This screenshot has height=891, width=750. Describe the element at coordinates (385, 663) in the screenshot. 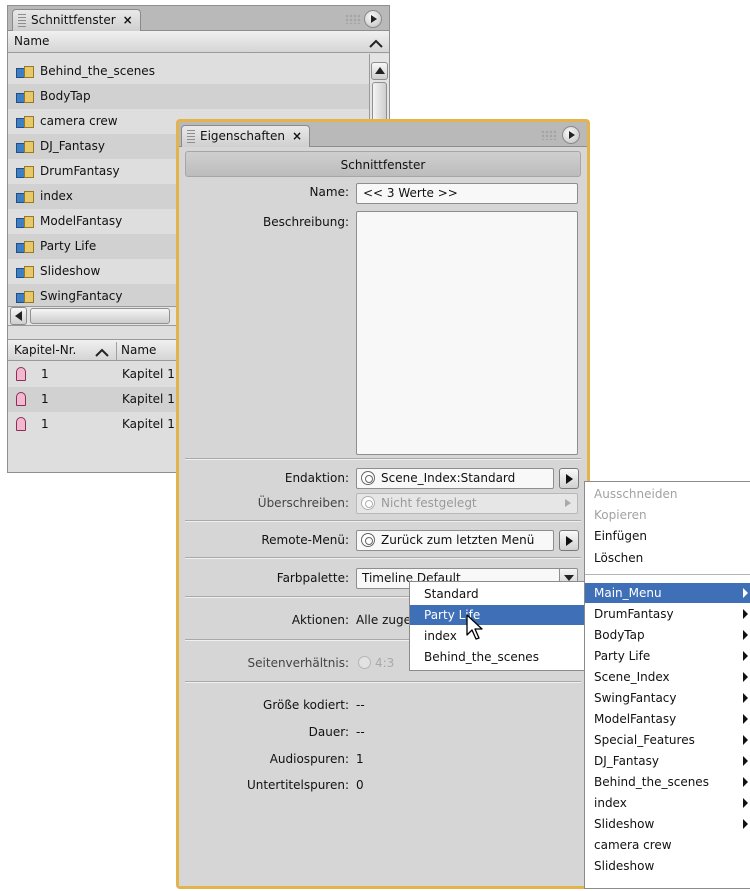

I see `aspect-ratio-value: 4:3` at that location.